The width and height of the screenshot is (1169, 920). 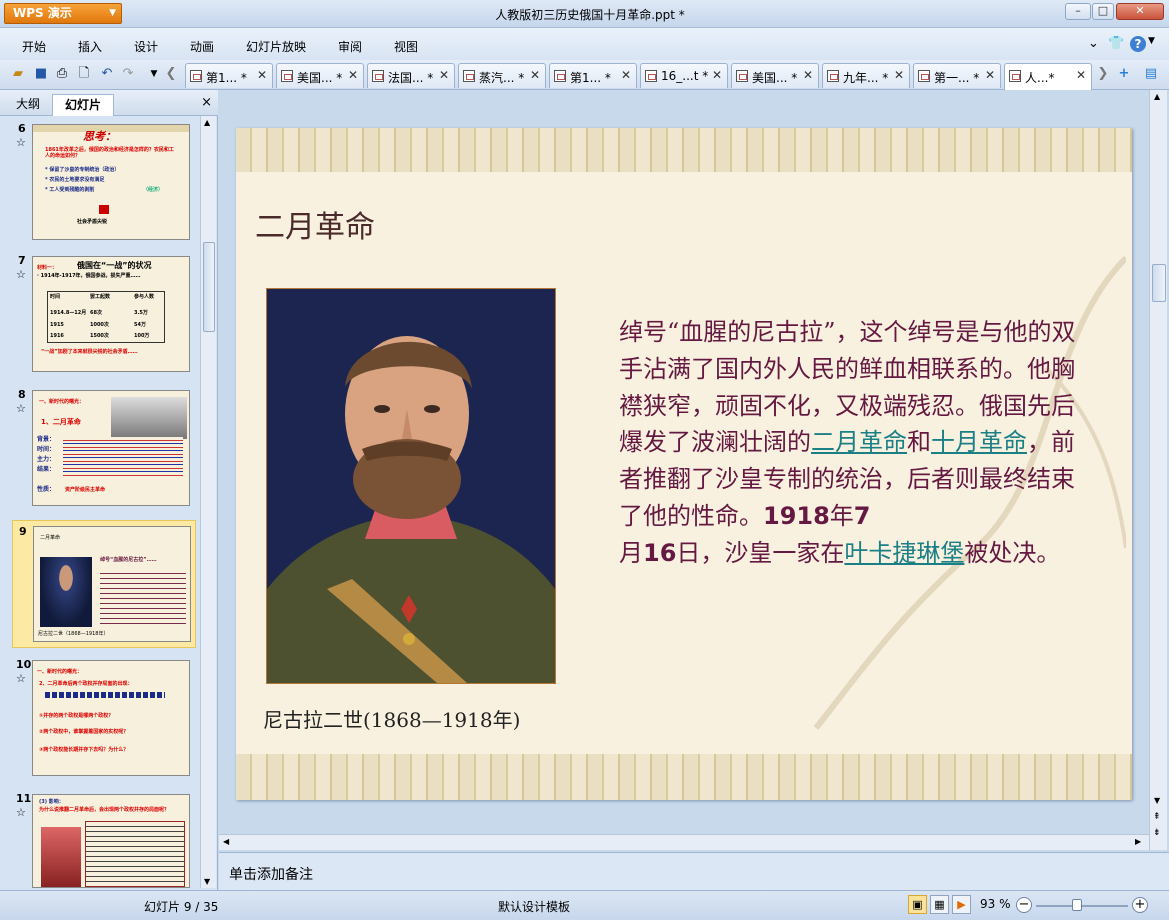 What do you see at coordinates (107, 74) in the screenshot?
I see `undo-icon: ↶` at bounding box center [107, 74].